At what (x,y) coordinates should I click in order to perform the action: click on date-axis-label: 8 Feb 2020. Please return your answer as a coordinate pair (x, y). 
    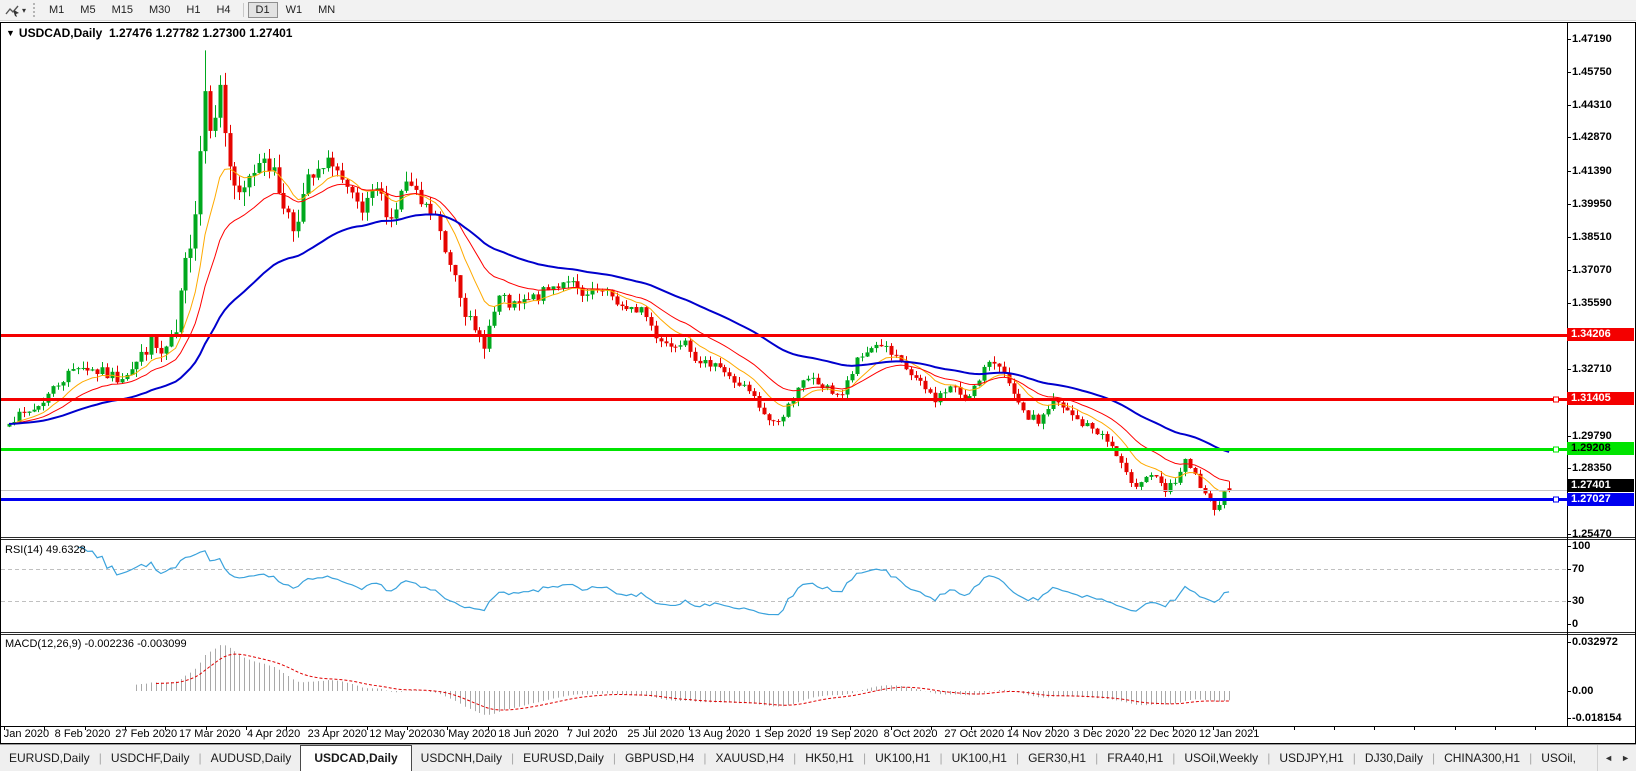
    Looking at the image, I should click on (82, 734).